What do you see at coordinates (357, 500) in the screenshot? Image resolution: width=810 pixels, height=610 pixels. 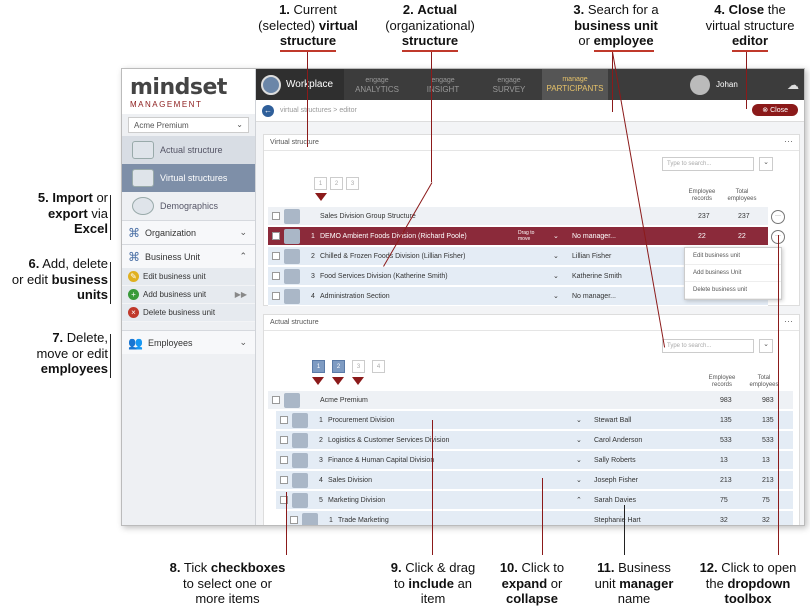 I see `row-name: Marketing Division` at bounding box center [357, 500].